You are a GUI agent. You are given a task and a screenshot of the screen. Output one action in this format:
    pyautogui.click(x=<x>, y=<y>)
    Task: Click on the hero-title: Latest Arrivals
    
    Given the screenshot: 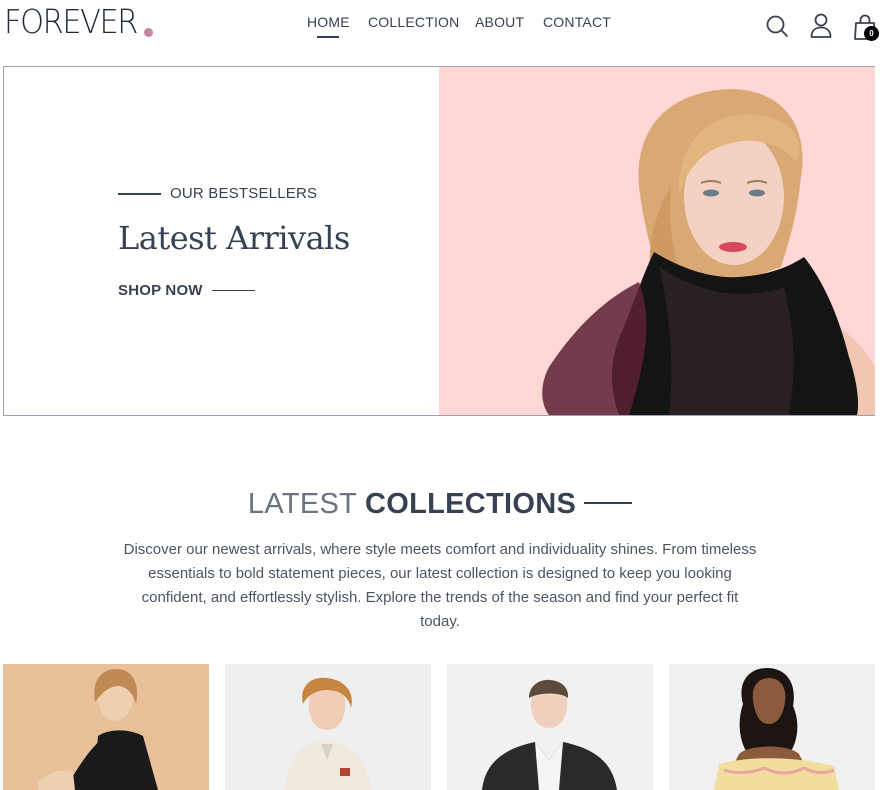 What is the action you would take?
    pyautogui.click(x=234, y=238)
    